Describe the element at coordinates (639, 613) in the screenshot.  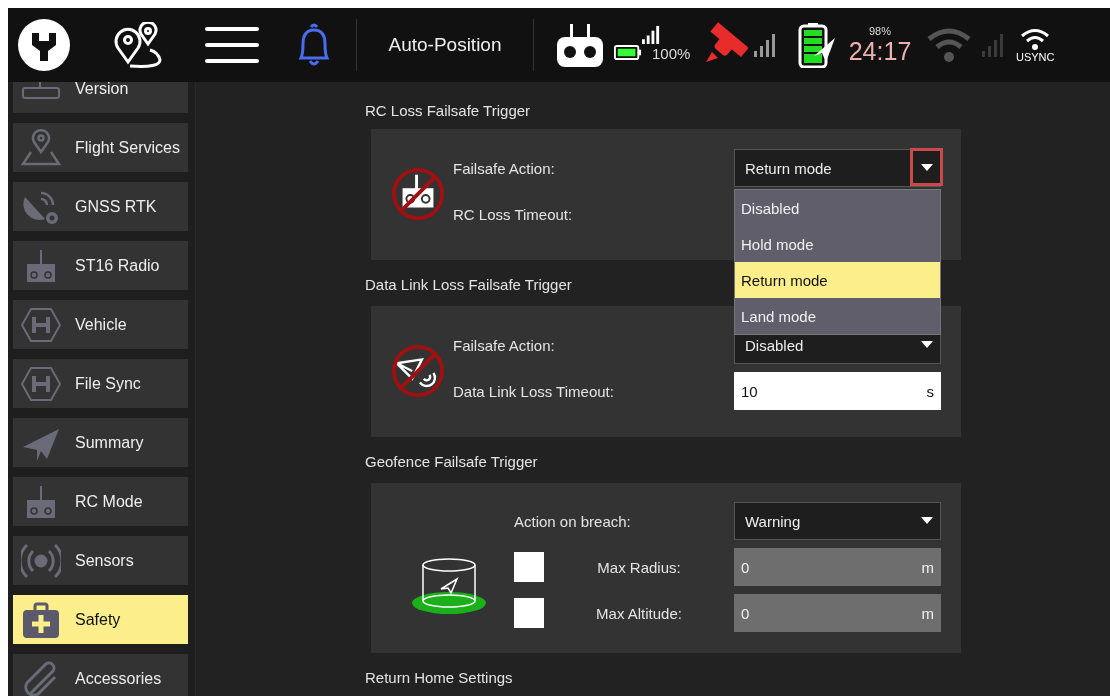
I see `field-label: Max Altitude:` at that location.